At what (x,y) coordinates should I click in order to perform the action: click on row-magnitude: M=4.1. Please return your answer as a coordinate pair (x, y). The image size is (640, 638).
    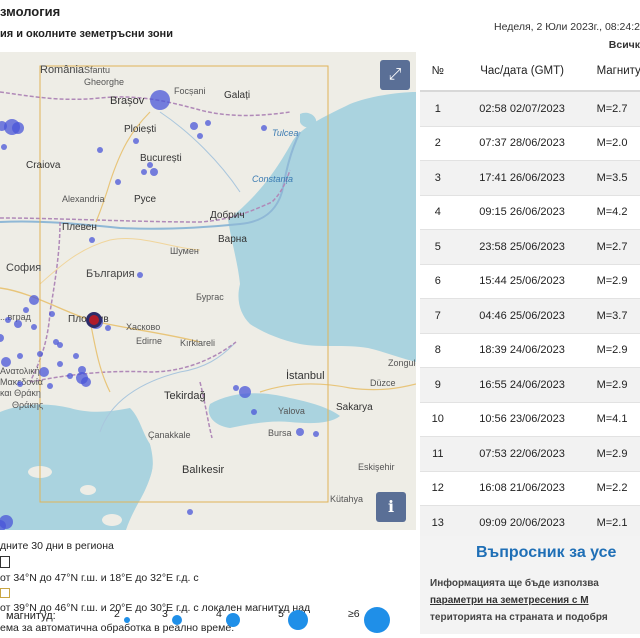
    Looking at the image, I should click on (614, 419).